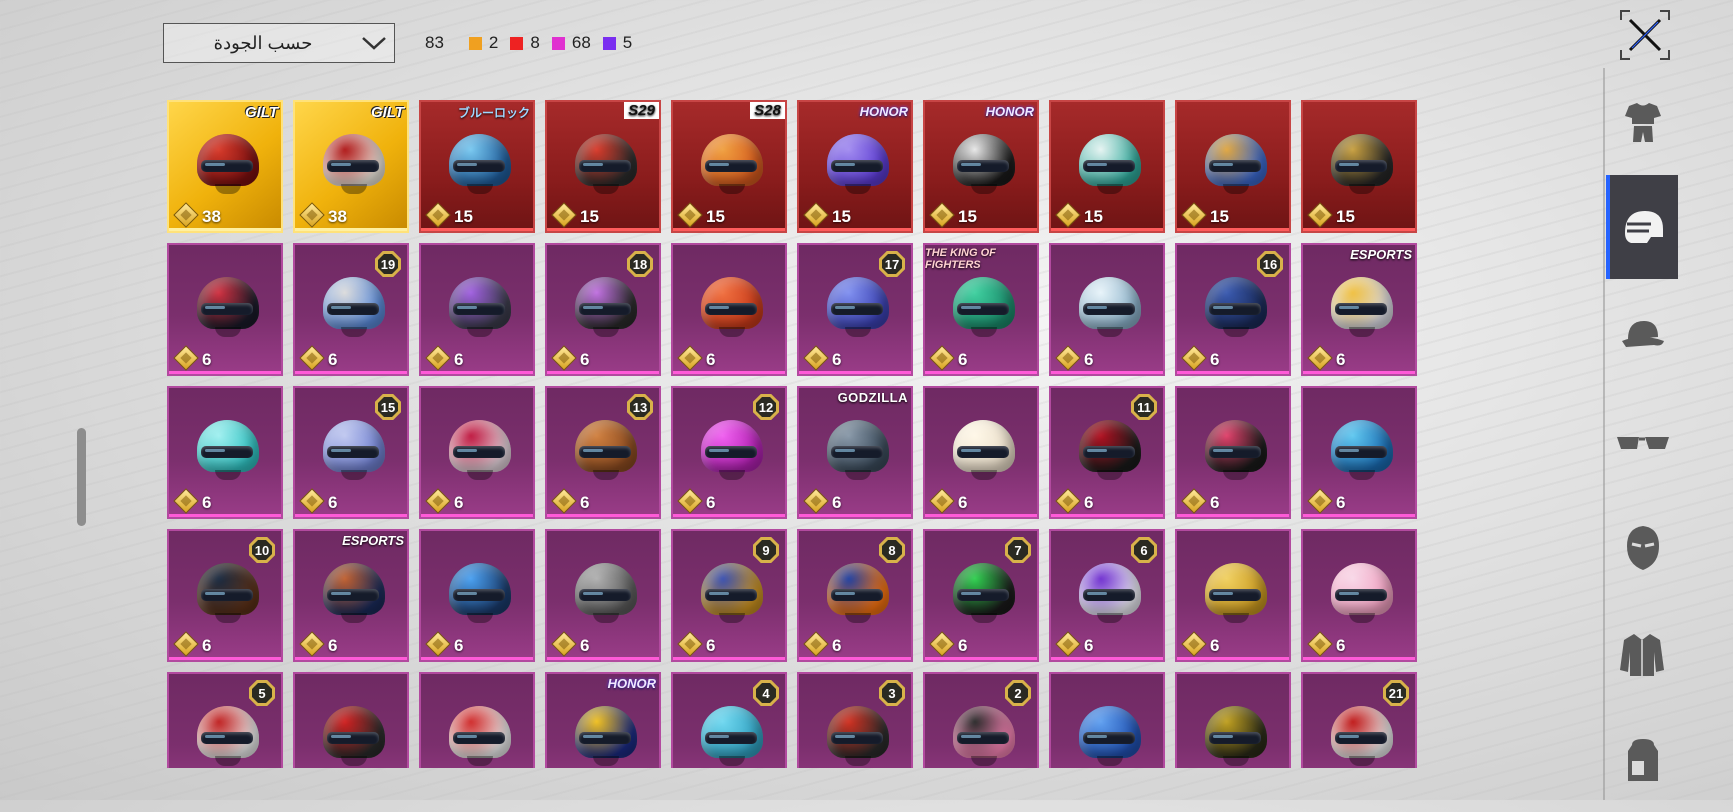 This screenshot has height=812, width=1733. Describe the element at coordinates (729, 166) in the screenshot. I see `item-tile: S28 15` at that location.